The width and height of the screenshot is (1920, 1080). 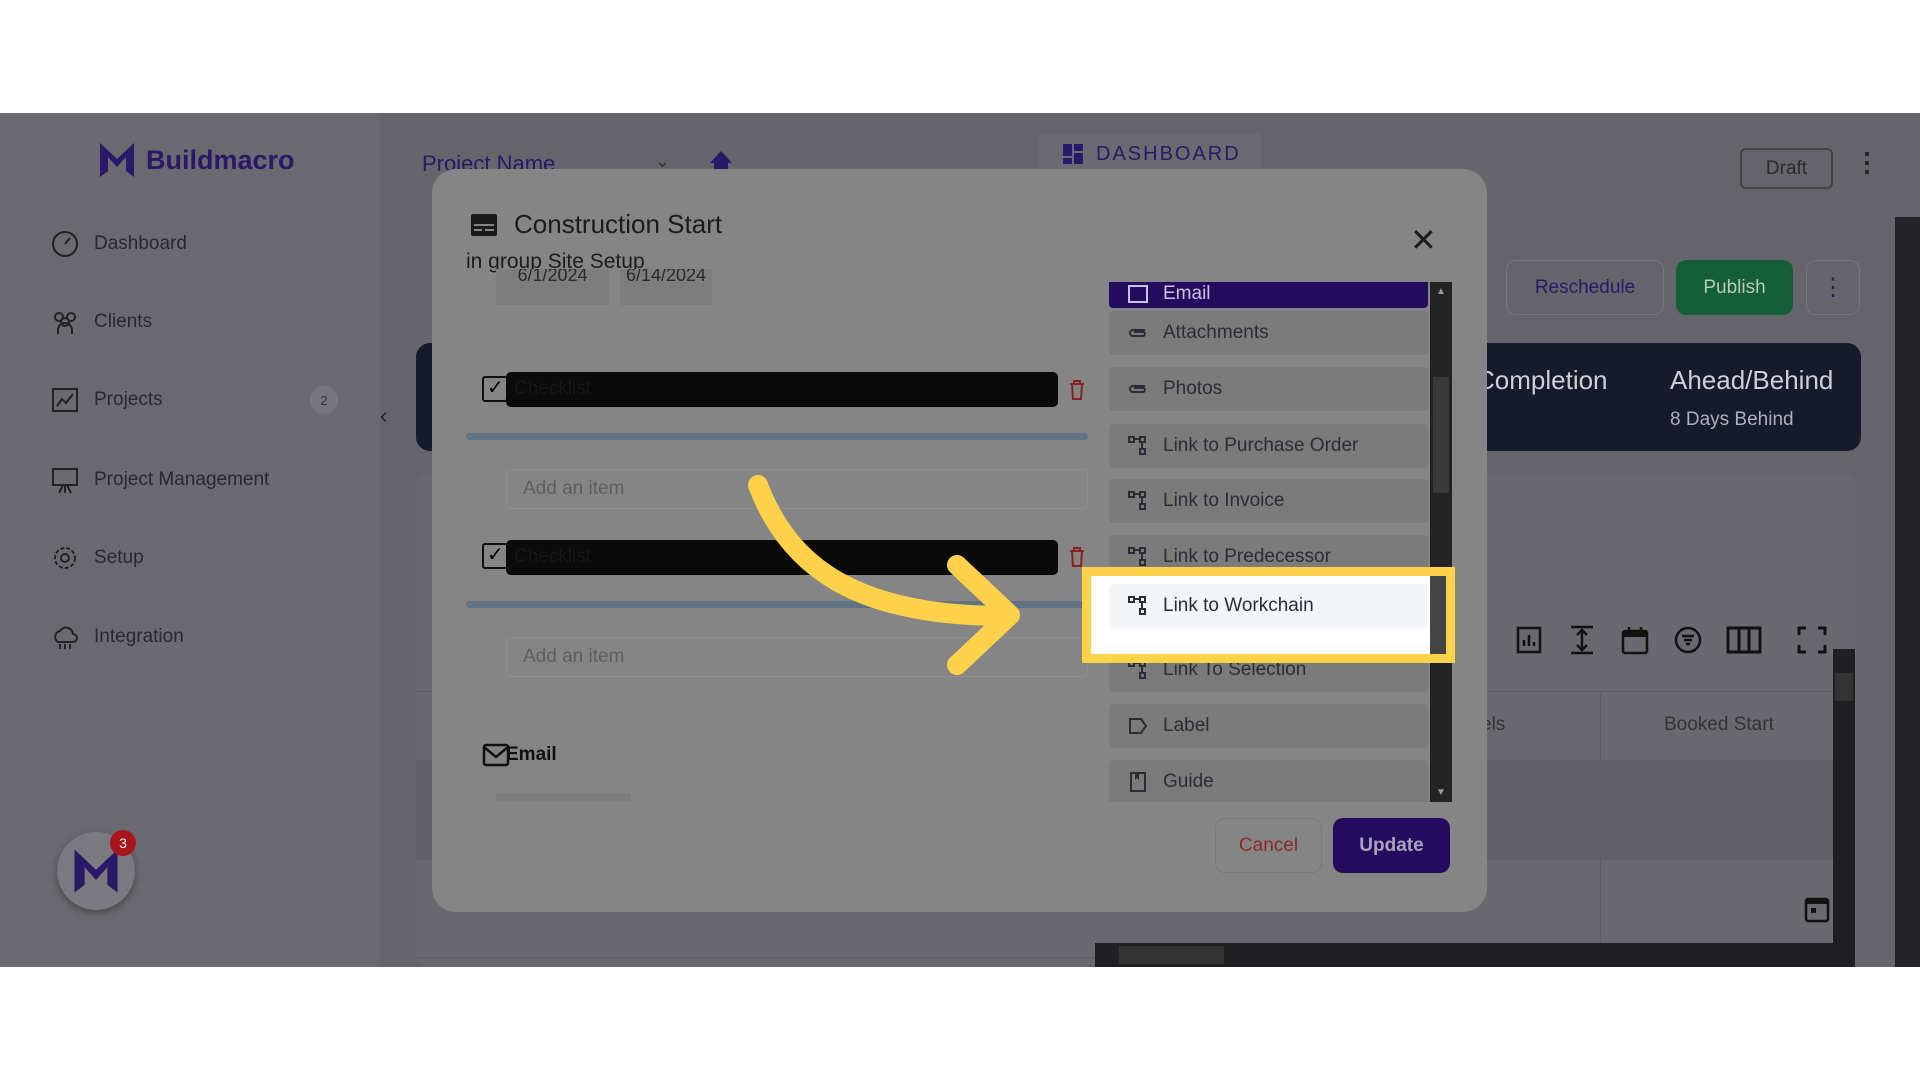 What do you see at coordinates (1752, 380) in the screenshot?
I see `ahead-behind-label: Ahead/Behind` at bounding box center [1752, 380].